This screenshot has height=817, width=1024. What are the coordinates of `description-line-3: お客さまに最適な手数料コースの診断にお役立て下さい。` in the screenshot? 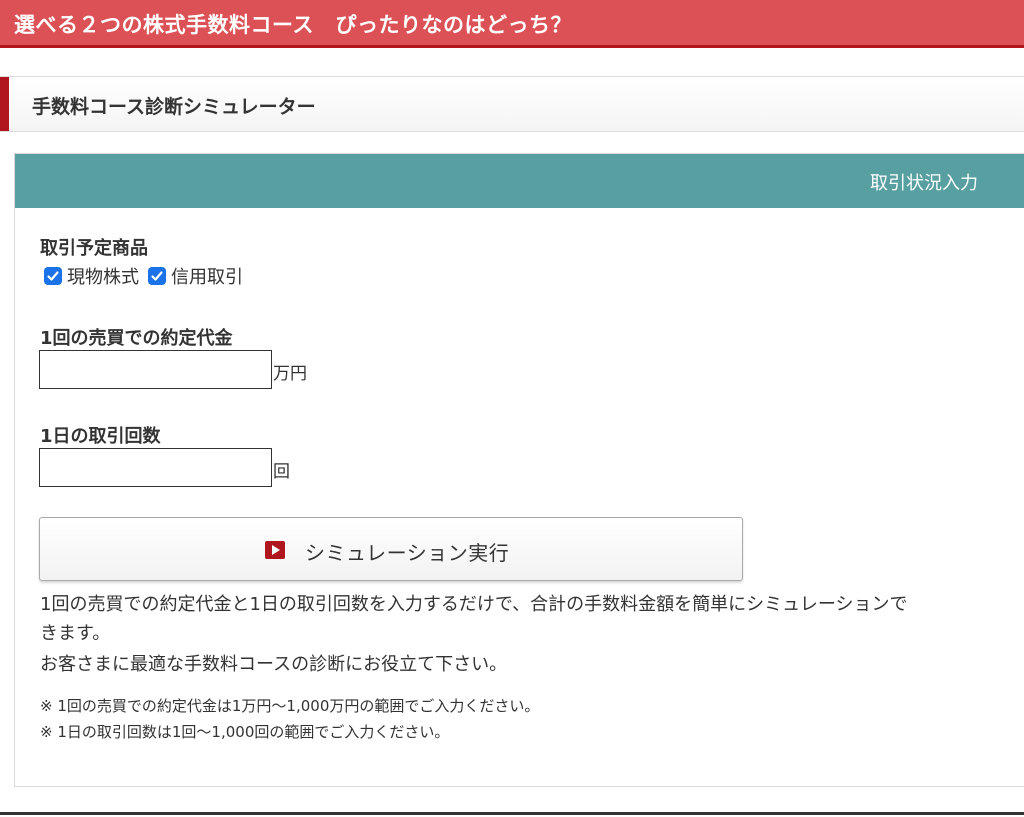 It's located at (274, 664).